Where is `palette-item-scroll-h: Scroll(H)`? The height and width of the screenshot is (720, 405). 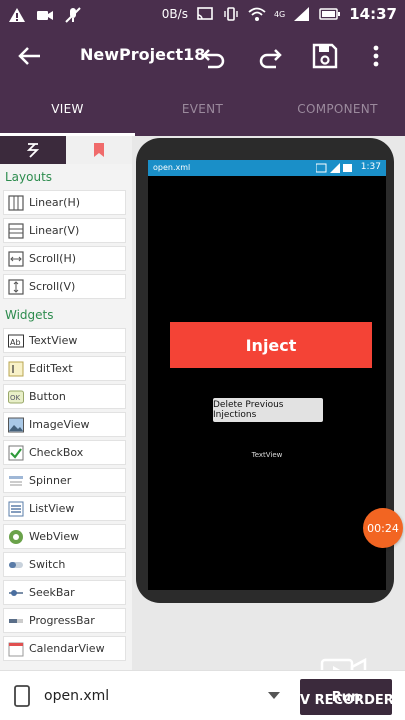 palette-item-scroll-h: Scroll(H) is located at coordinates (64, 258).